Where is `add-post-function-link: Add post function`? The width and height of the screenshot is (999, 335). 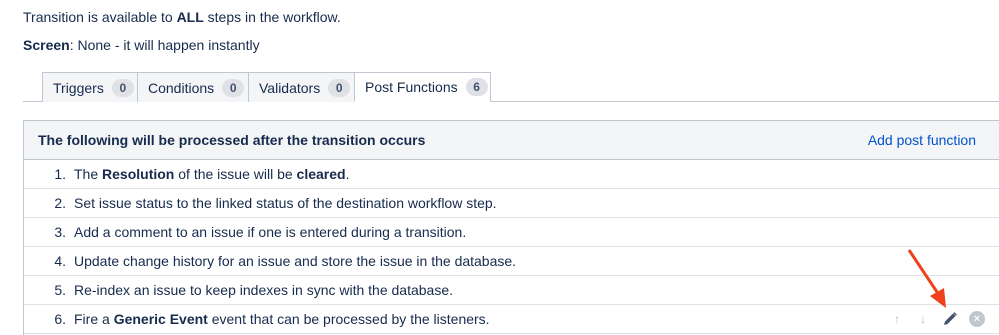
add-post-function-link: Add post function is located at coordinates (922, 140).